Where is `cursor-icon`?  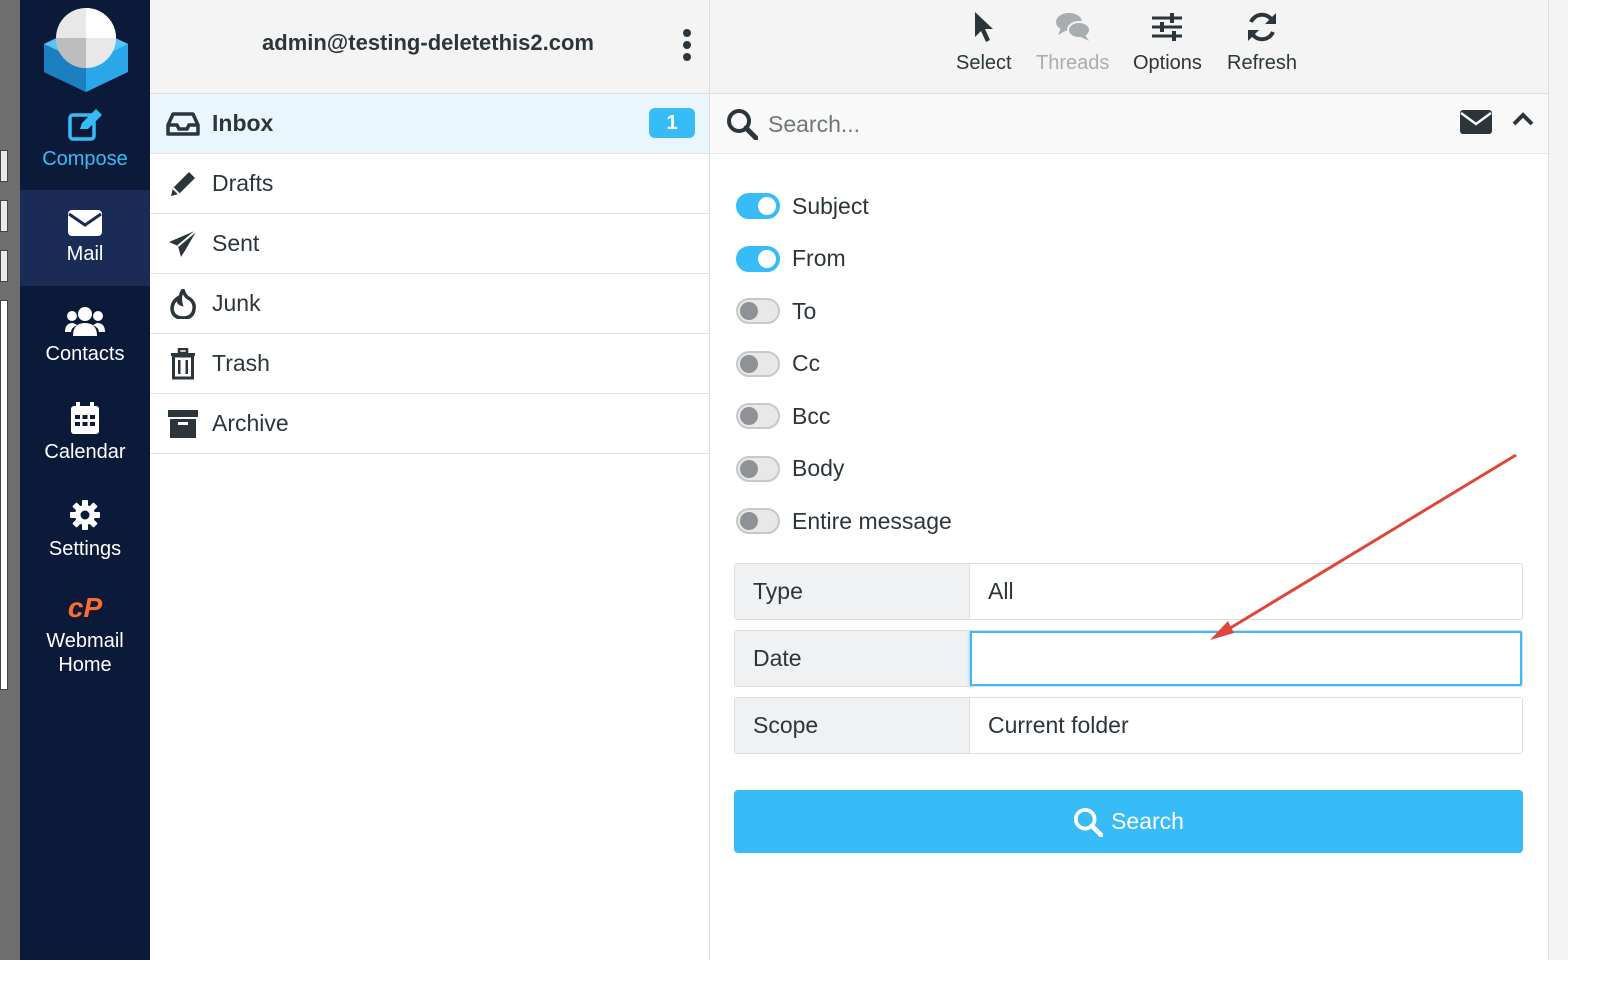 cursor-icon is located at coordinates (983, 27).